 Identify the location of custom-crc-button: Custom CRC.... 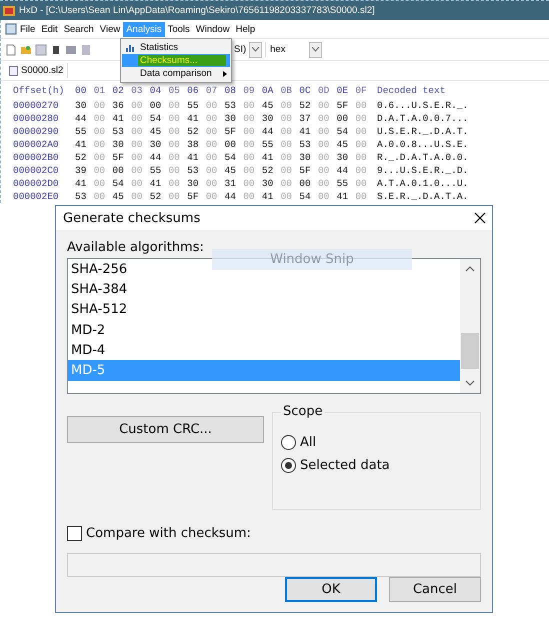
(165, 429).